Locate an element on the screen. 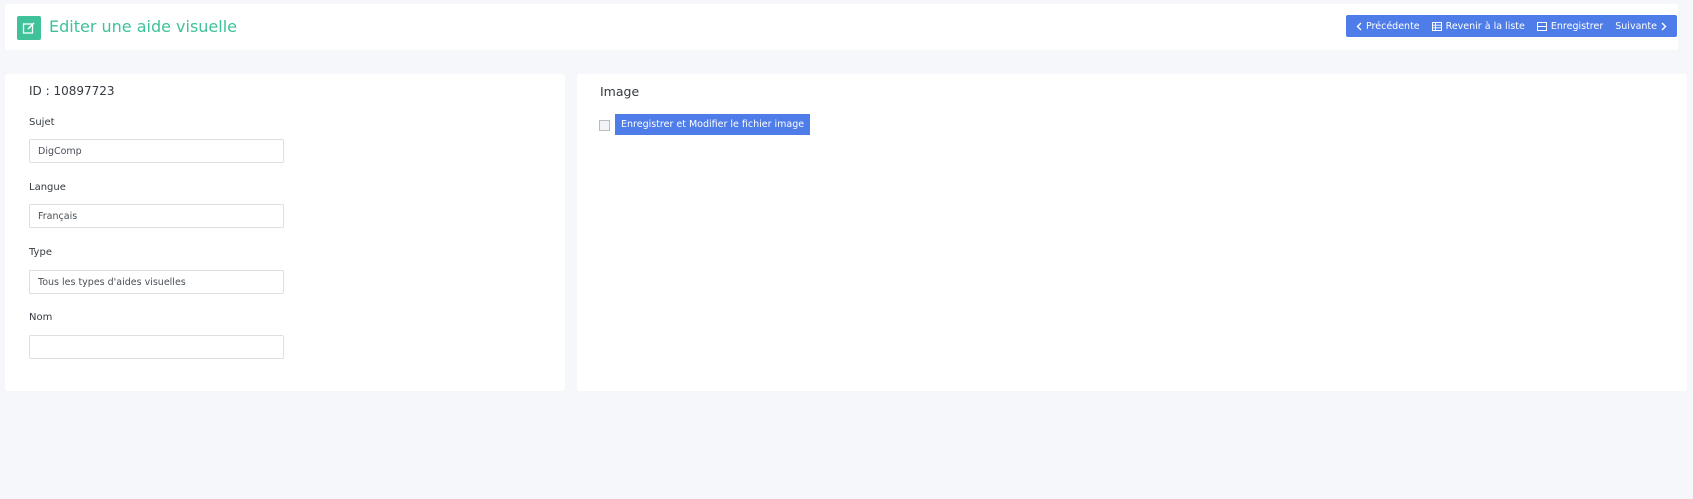 This screenshot has width=1693, height=499. save-button: Enregistrer is located at coordinates (1570, 26).